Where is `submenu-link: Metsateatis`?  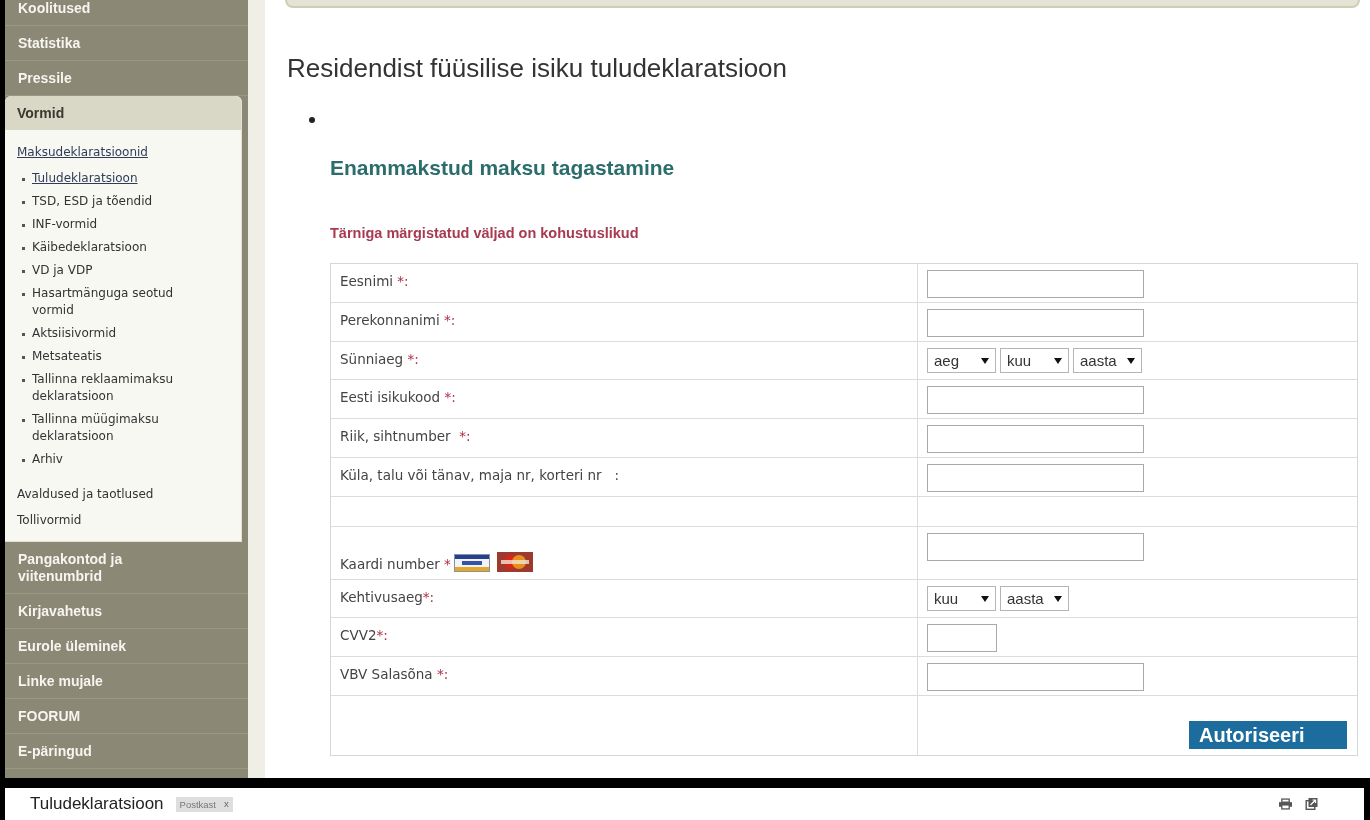
submenu-link: Metsateatis is located at coordinates (67, 356).